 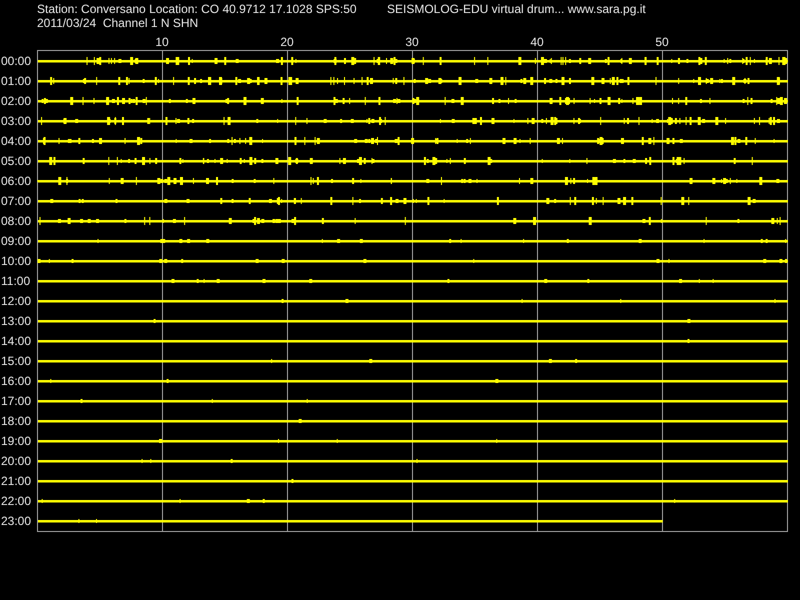 What do you see at coordinates (16, 381) in the screenshot?
I see `hour-label: 16:00` at bounding box center [16, 381].